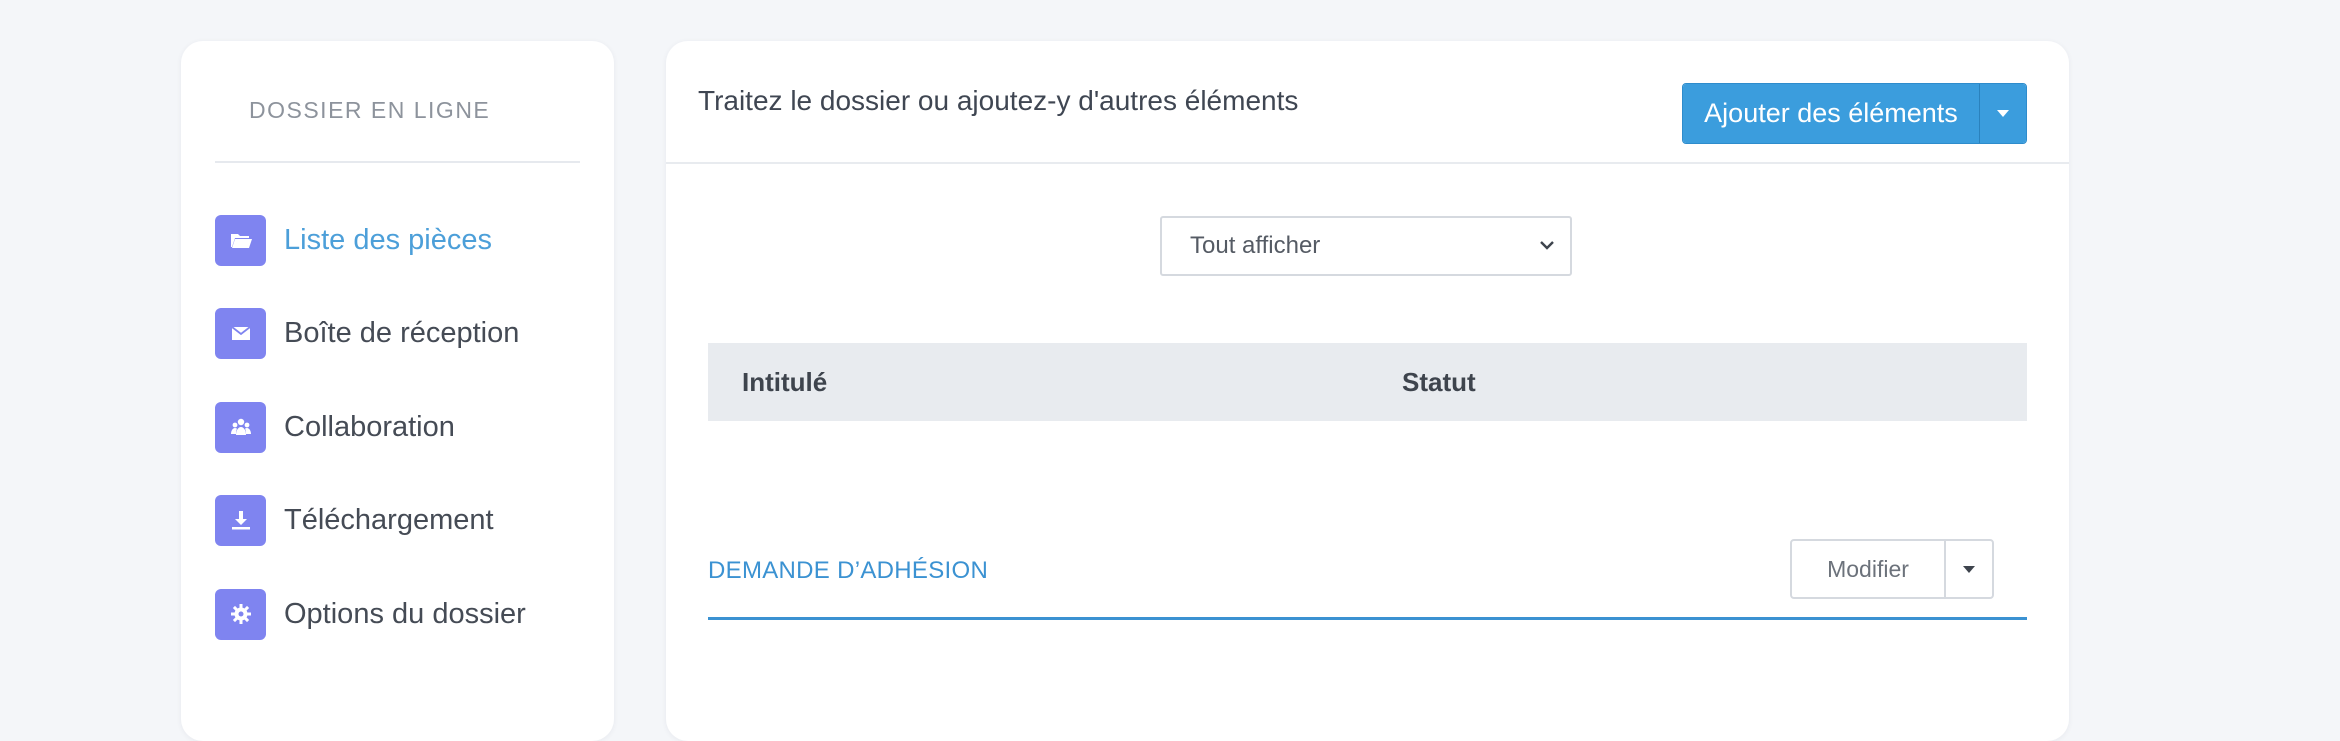  I want to click on download-icon, so click(240, 520).